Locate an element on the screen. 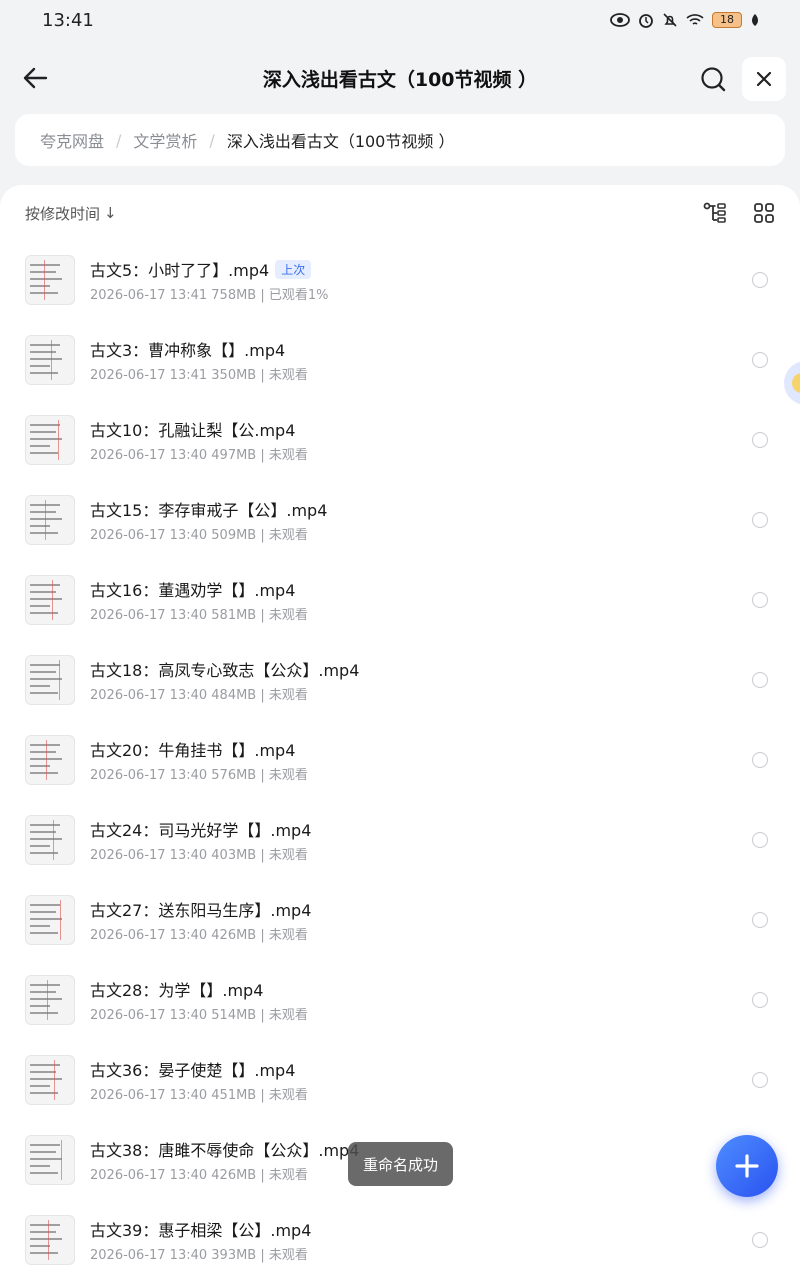 The image size is (800, 1280). file-name: 古文16：董遇劝学【】.mp4 is located at coordinates (192, 589).